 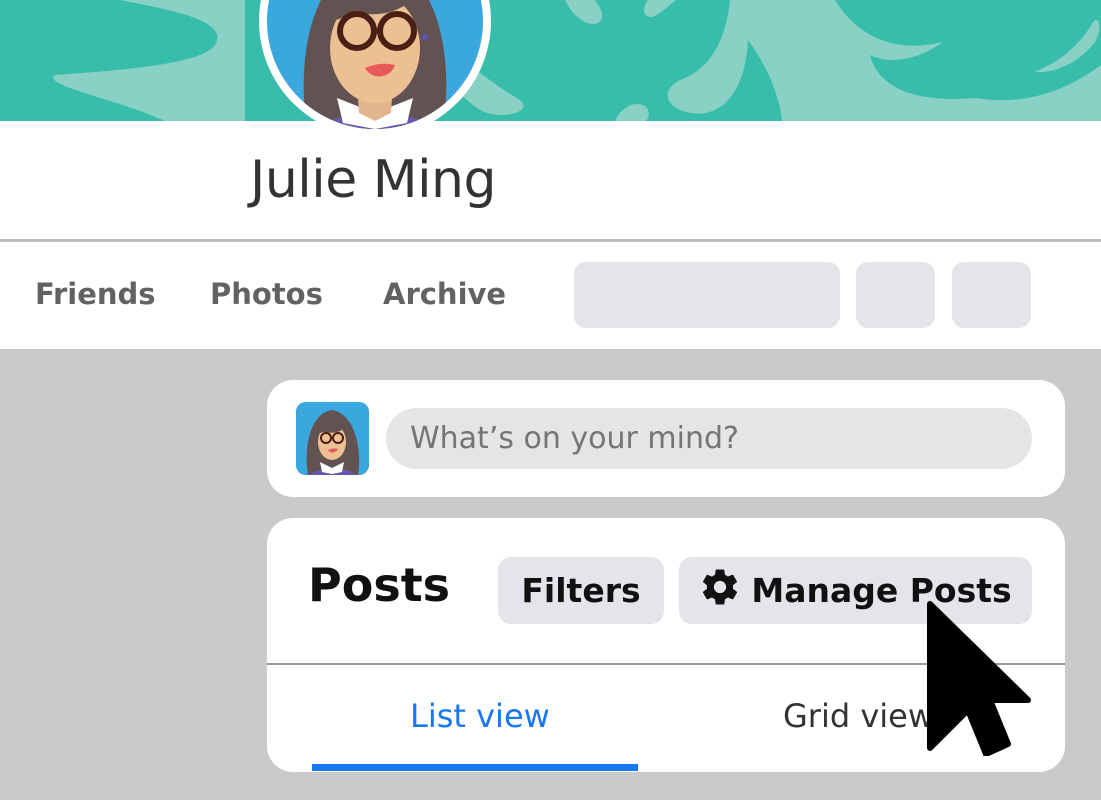 I want to click on nav-action-button-wide, so click(x=707, y=295).